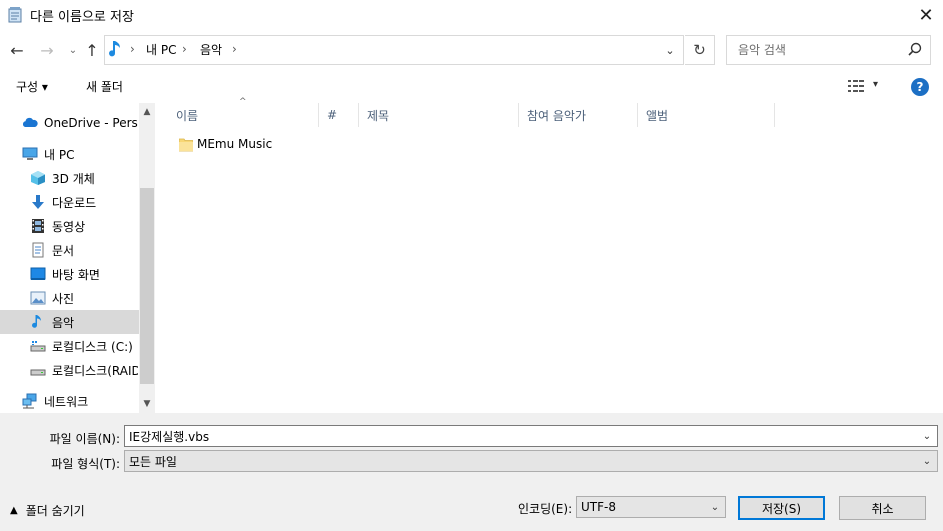 Image resolution: width=943 pixels, height=531 pixels. I want to click on sidebar-item-onedrive: OneDrive - Personal, so click(69, 123).